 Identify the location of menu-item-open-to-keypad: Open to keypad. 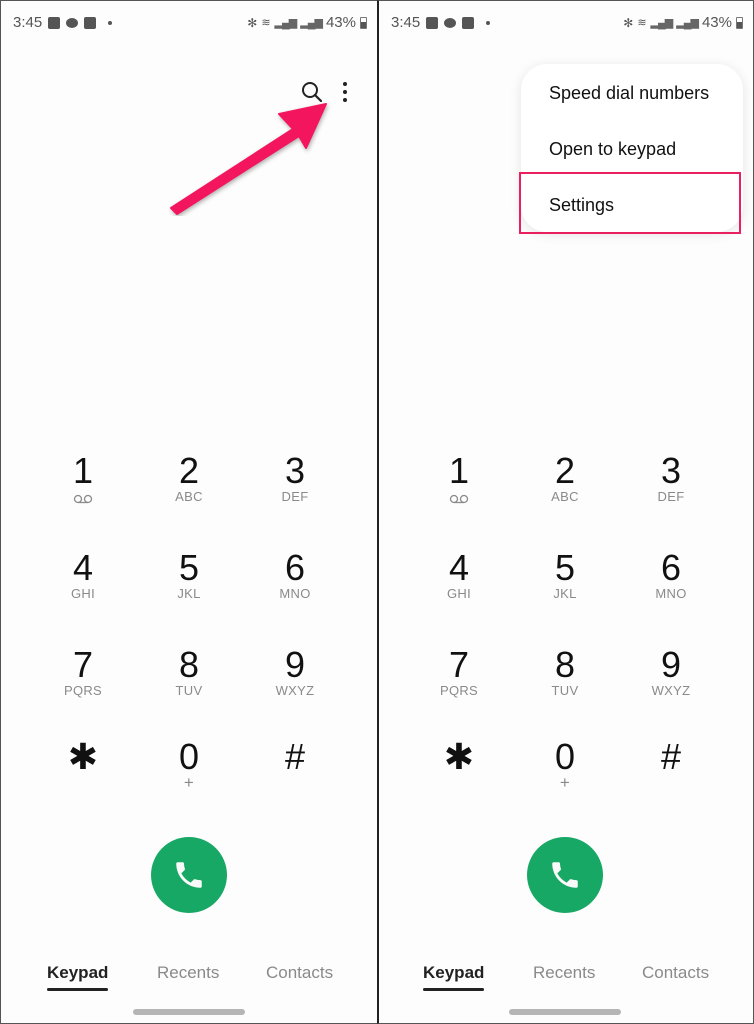
(612, 149).